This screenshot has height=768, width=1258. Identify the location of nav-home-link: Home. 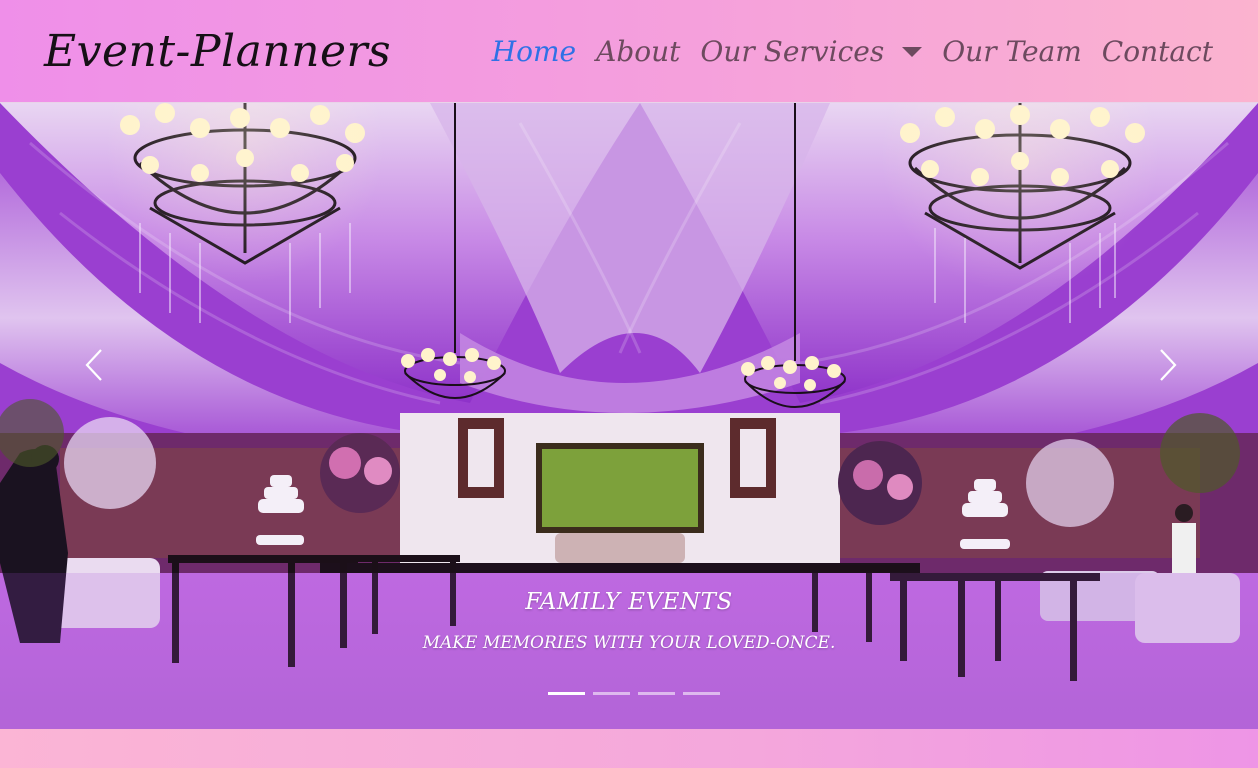
(534, 51).